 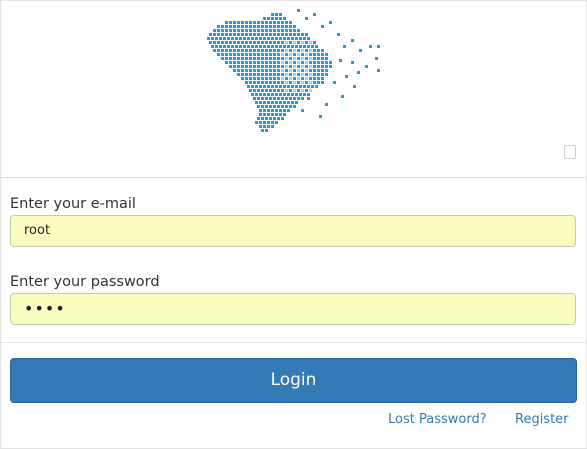 I want to click on password-label: Enter your password, so click(x=85, y=282).